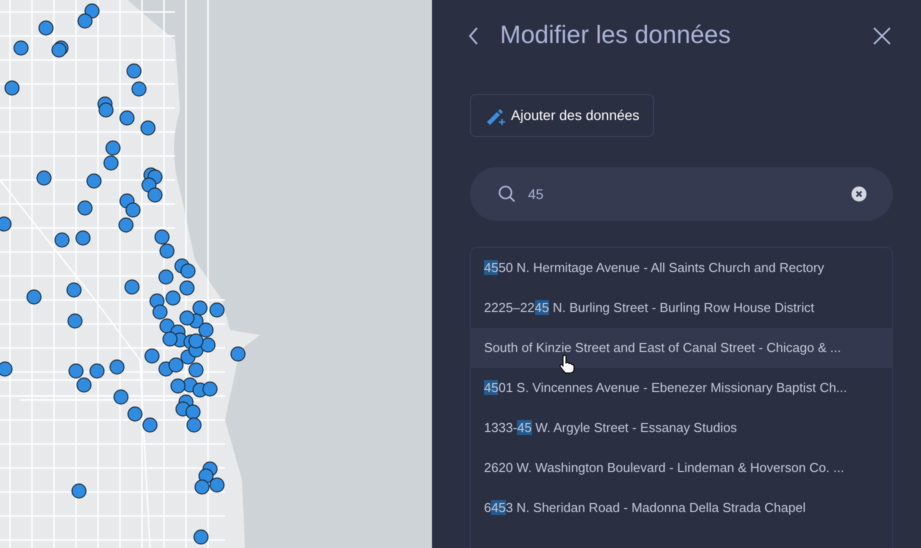 Image resolution: width=921 pixels, height=548 pixels. I want to click on hand-cursor-icon, so click(567, 364).